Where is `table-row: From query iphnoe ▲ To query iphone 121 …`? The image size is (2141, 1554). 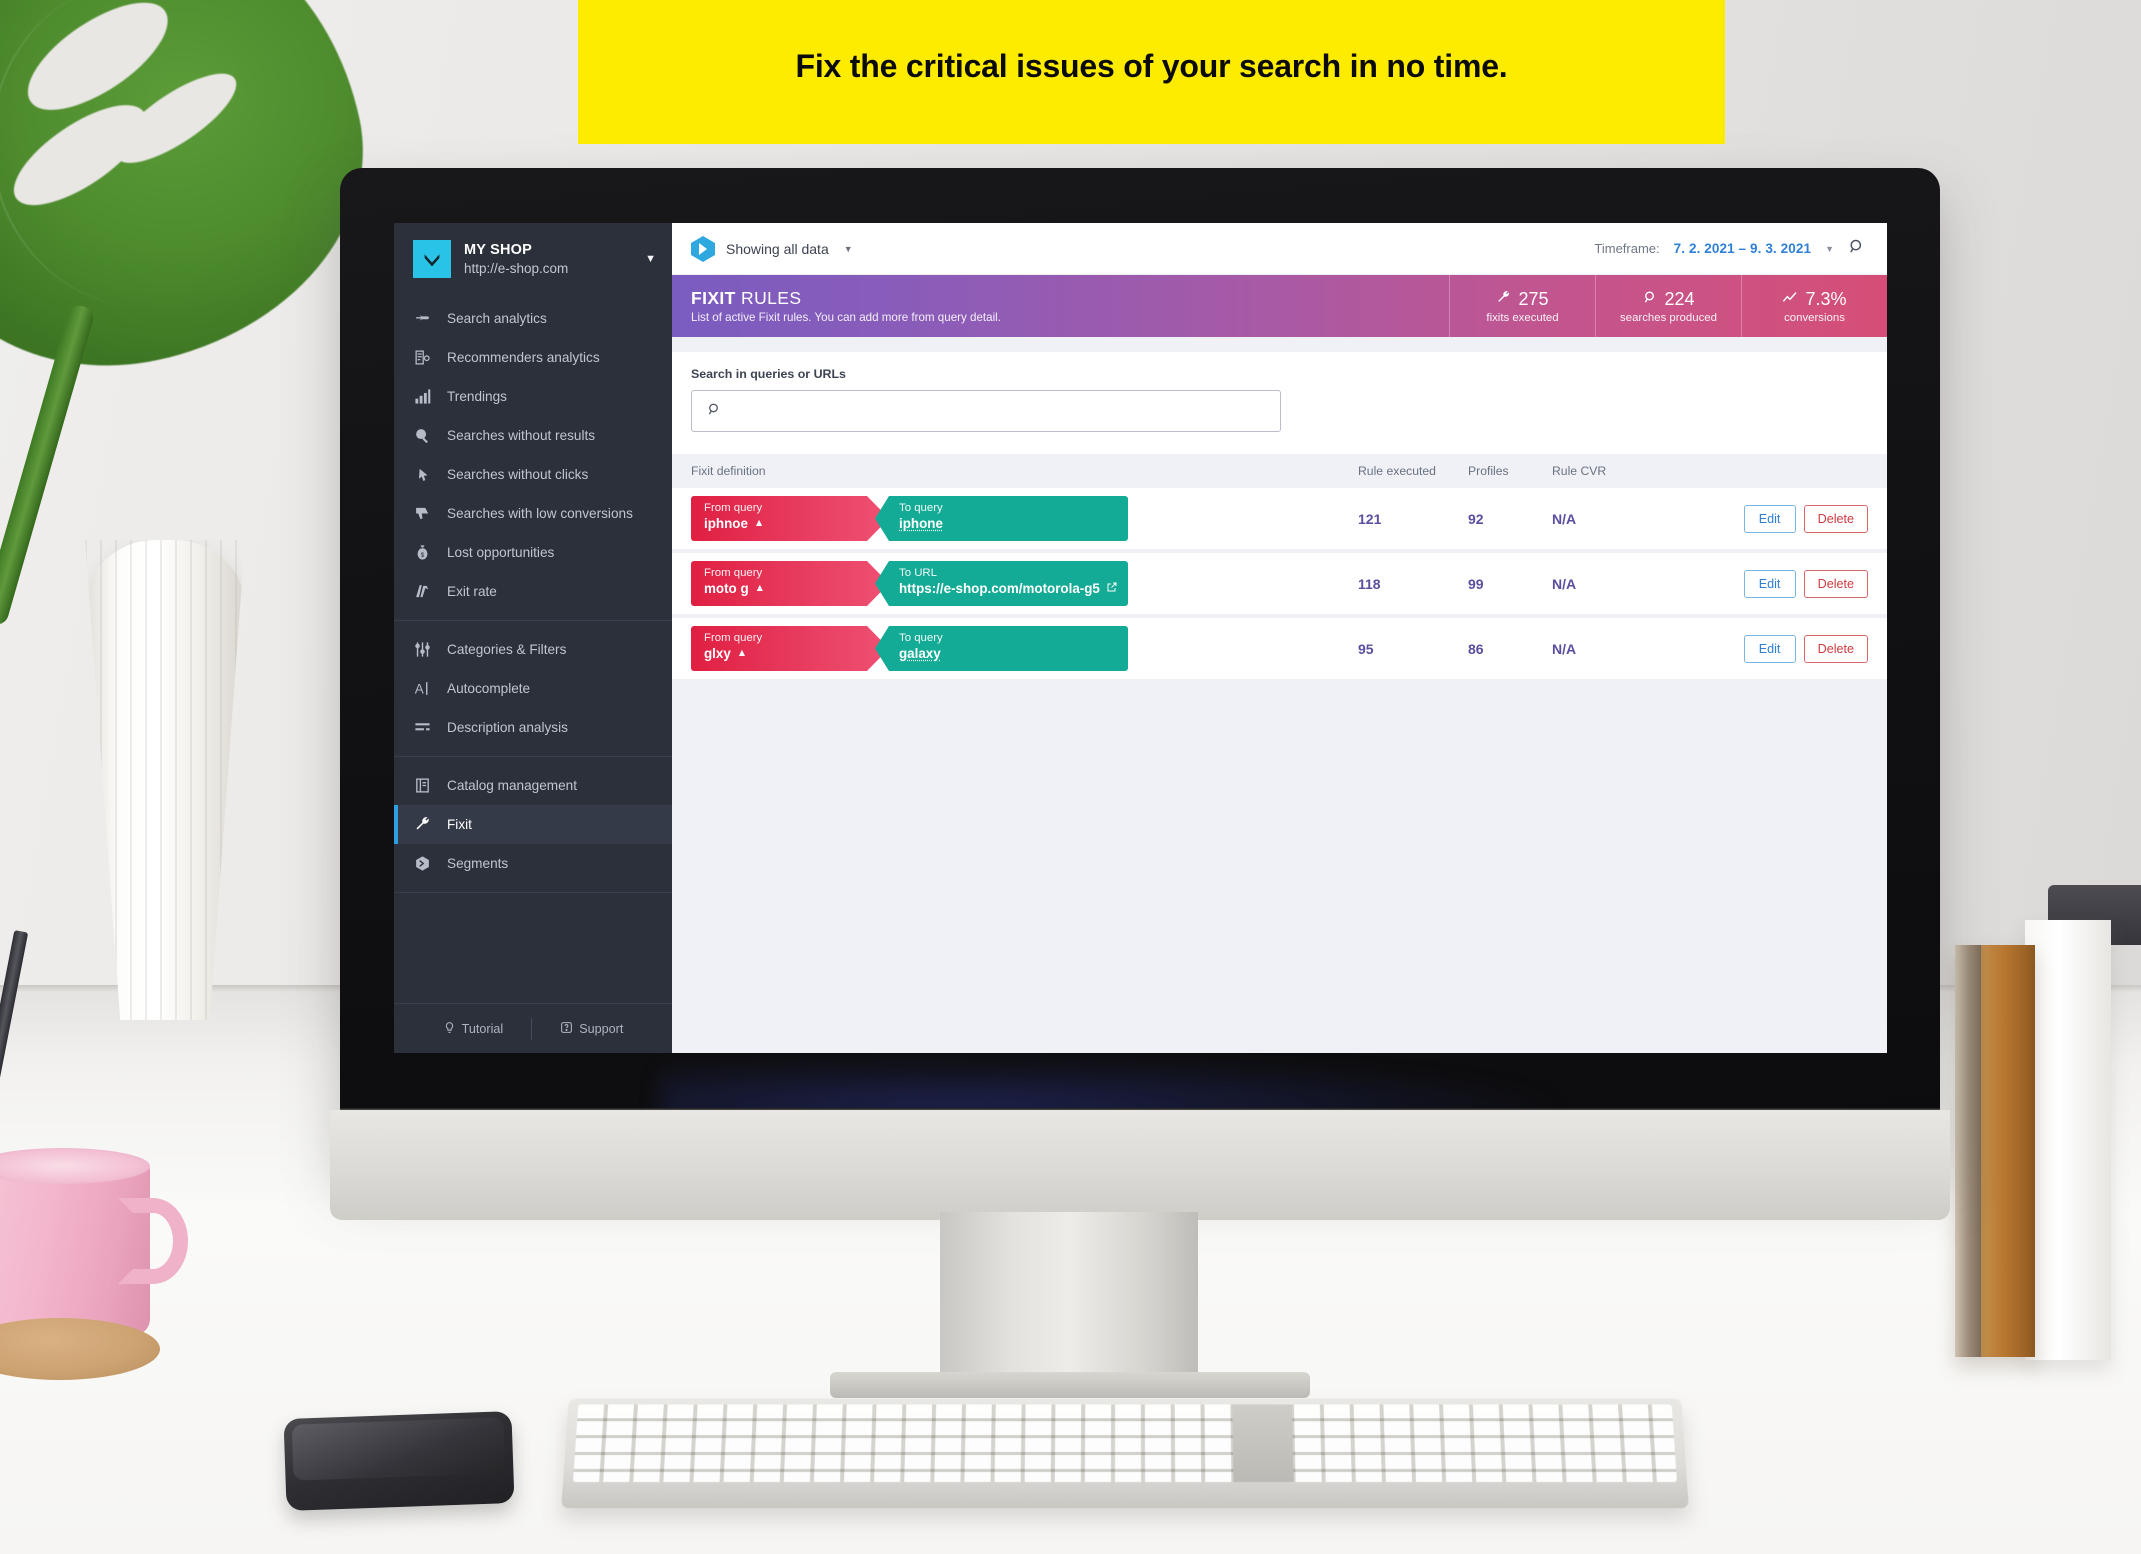 table-row: From query iphnoe ▲ To query iphone 121 … is located at coordinates (1279, 518).